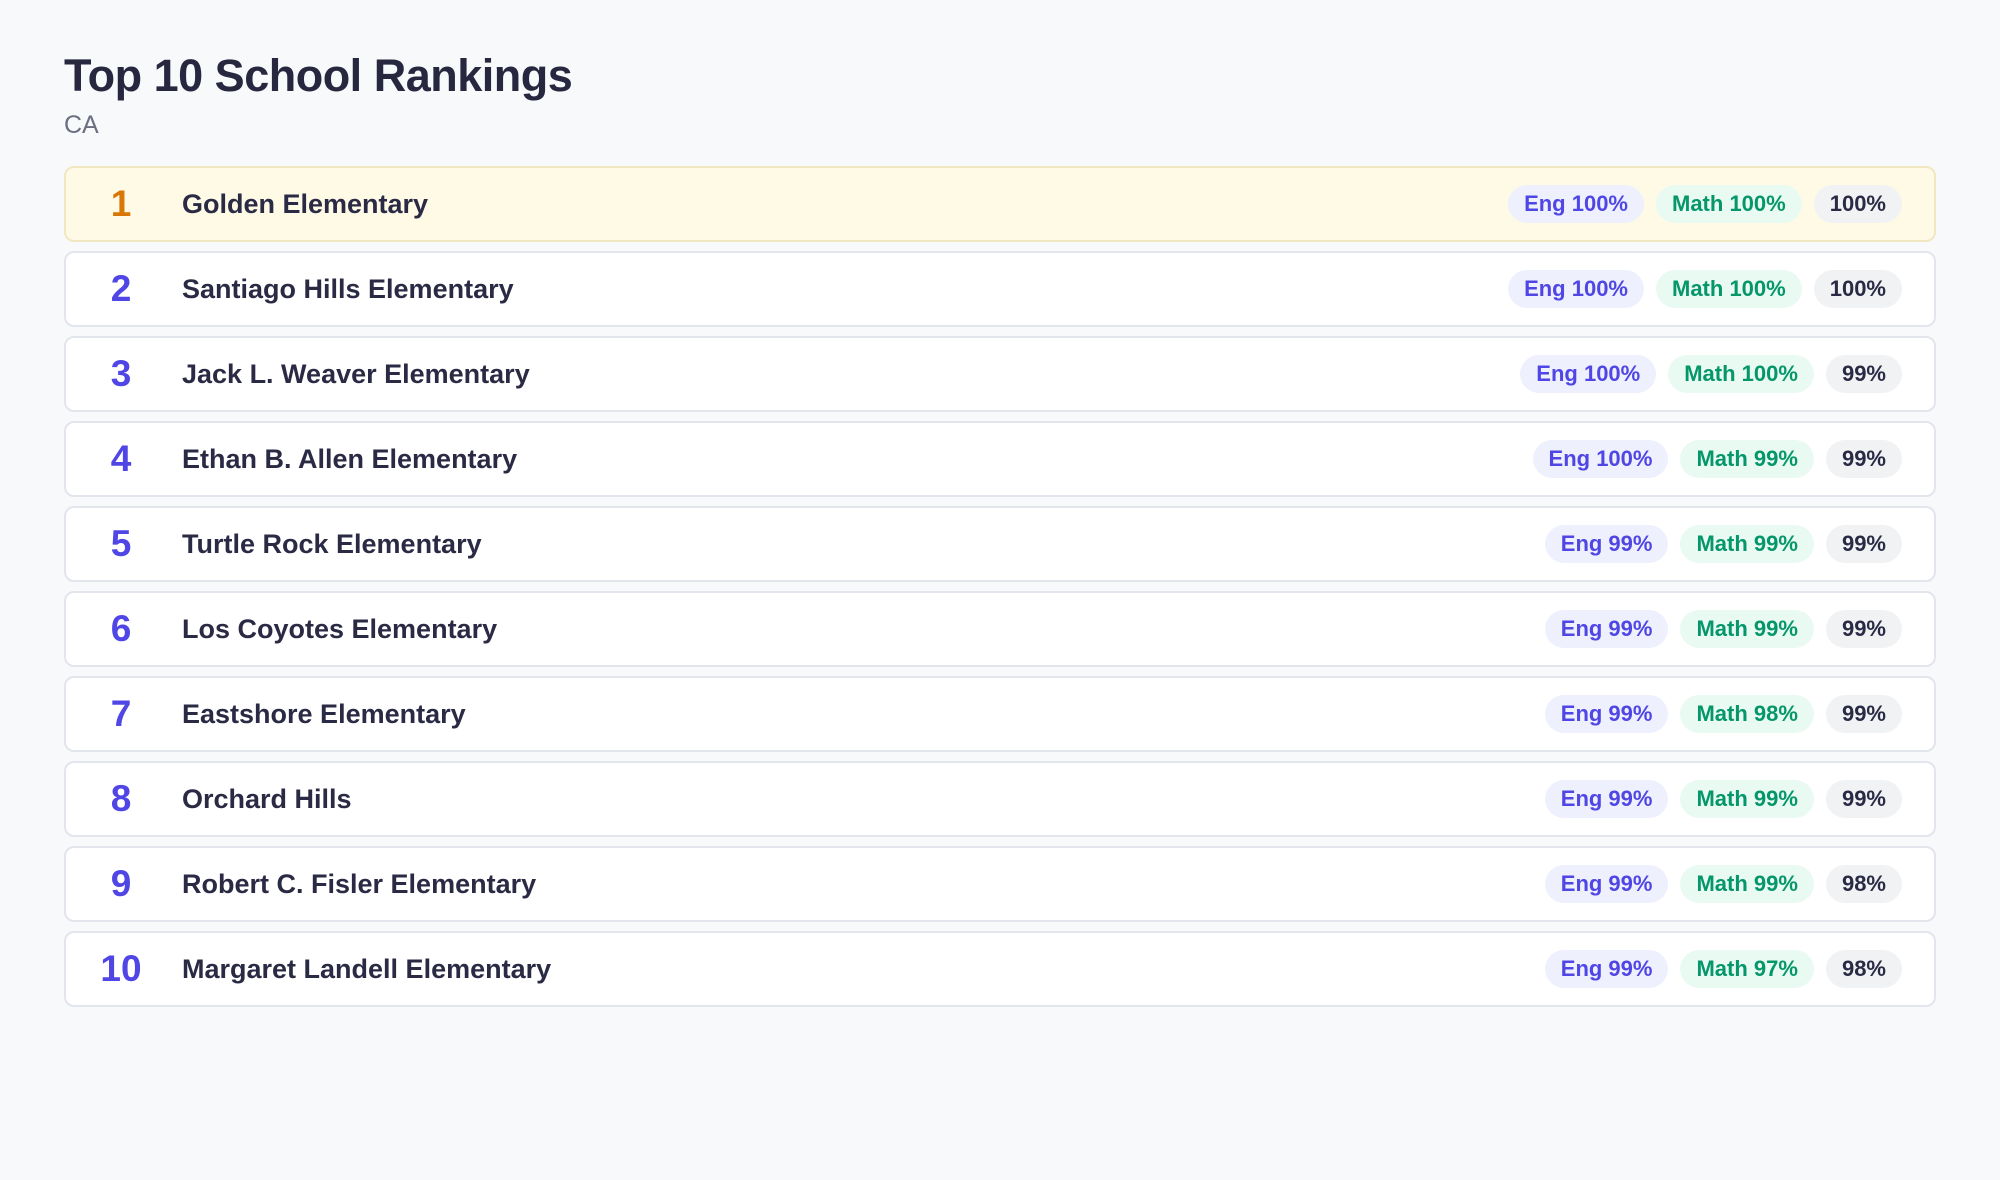 Image resolution: width=2000 pixels, height=1180 pixels. I want to click on school-name: Ethan B. Allen Elementary, so click(350, 458).